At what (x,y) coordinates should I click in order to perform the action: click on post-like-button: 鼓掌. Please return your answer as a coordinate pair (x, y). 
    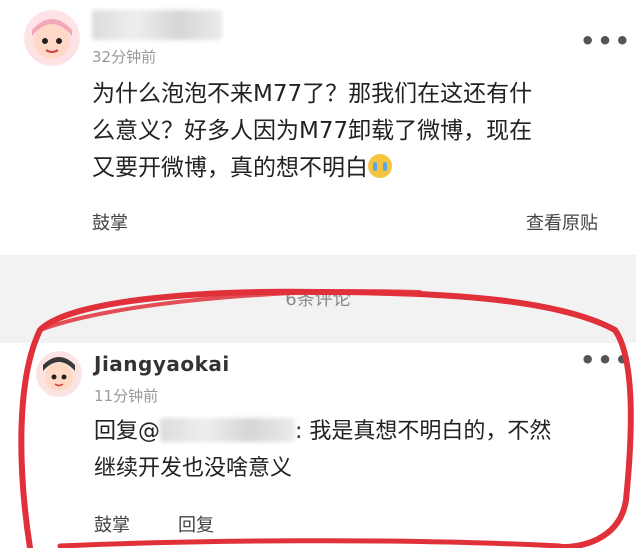
    Looking at the image, I should click on (110, 222).